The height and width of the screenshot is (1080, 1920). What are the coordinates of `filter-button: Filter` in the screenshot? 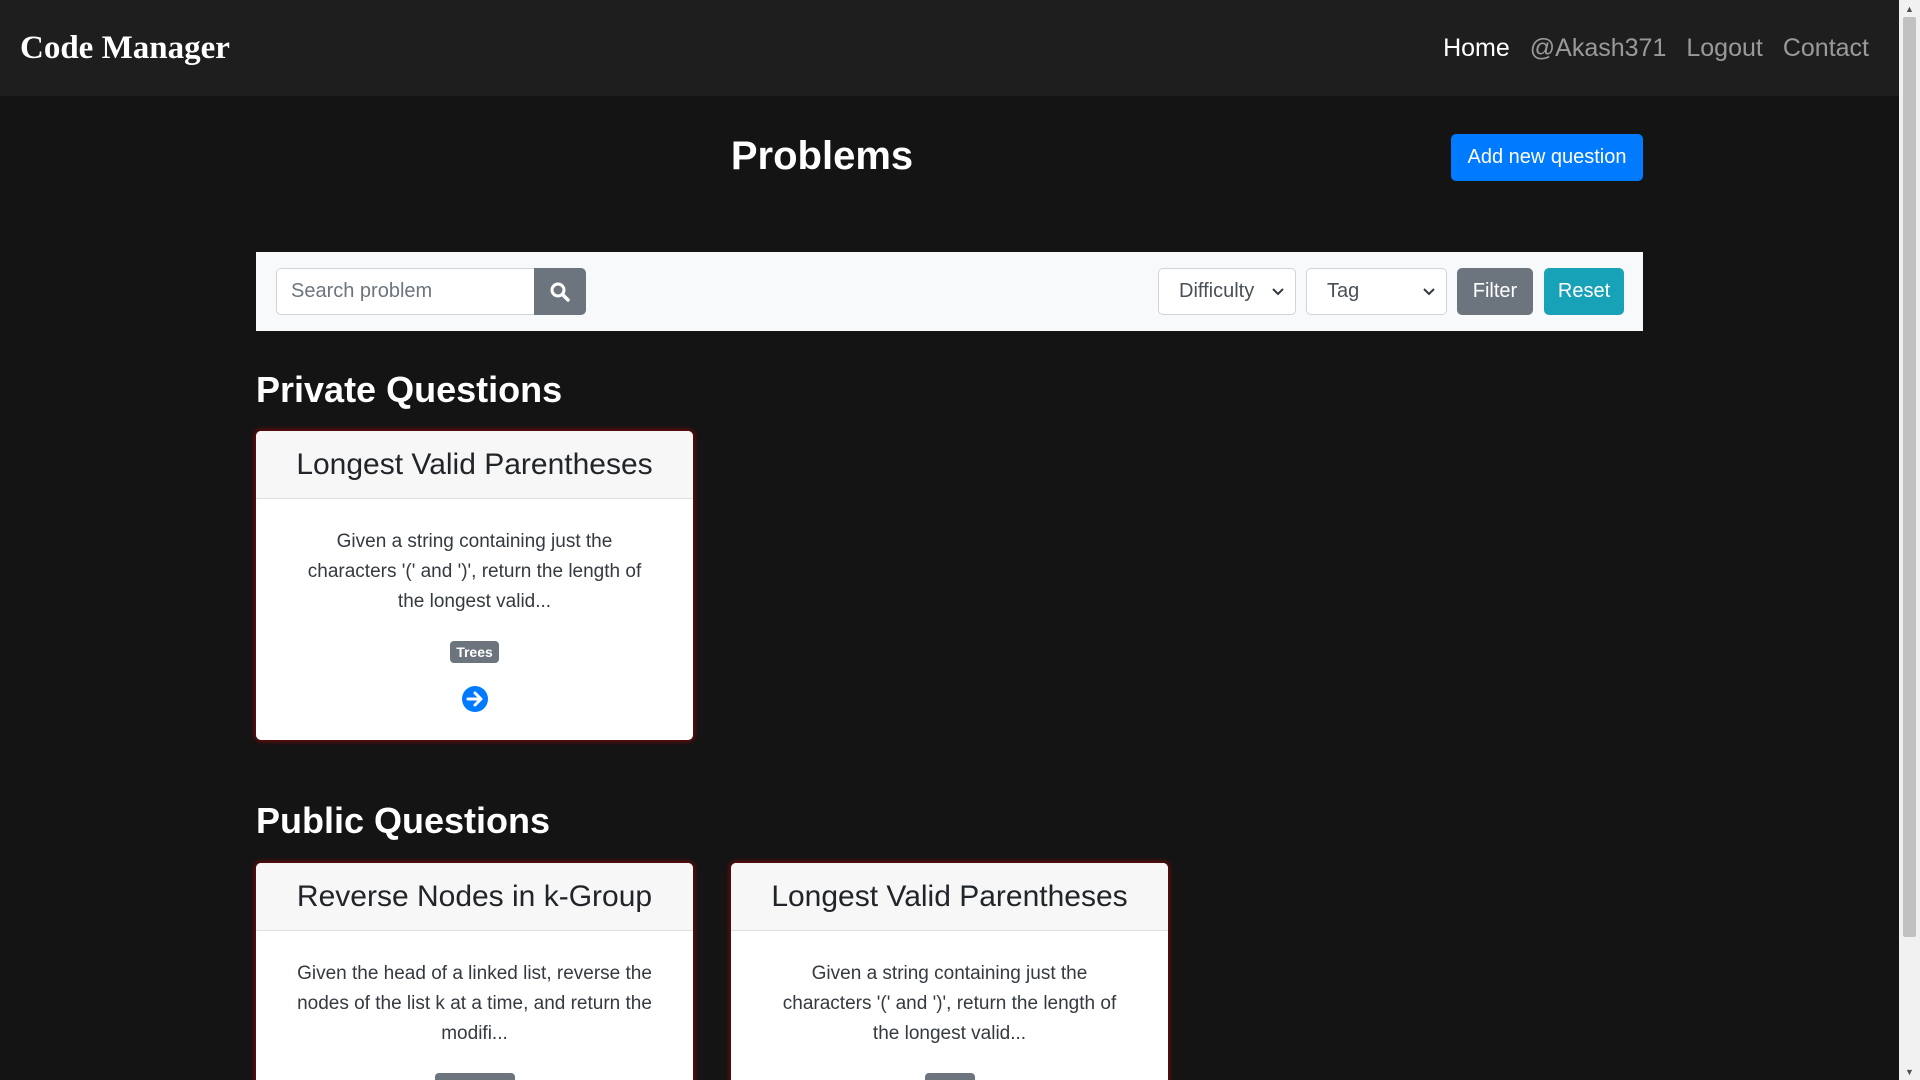 It's located at (1495, 291).